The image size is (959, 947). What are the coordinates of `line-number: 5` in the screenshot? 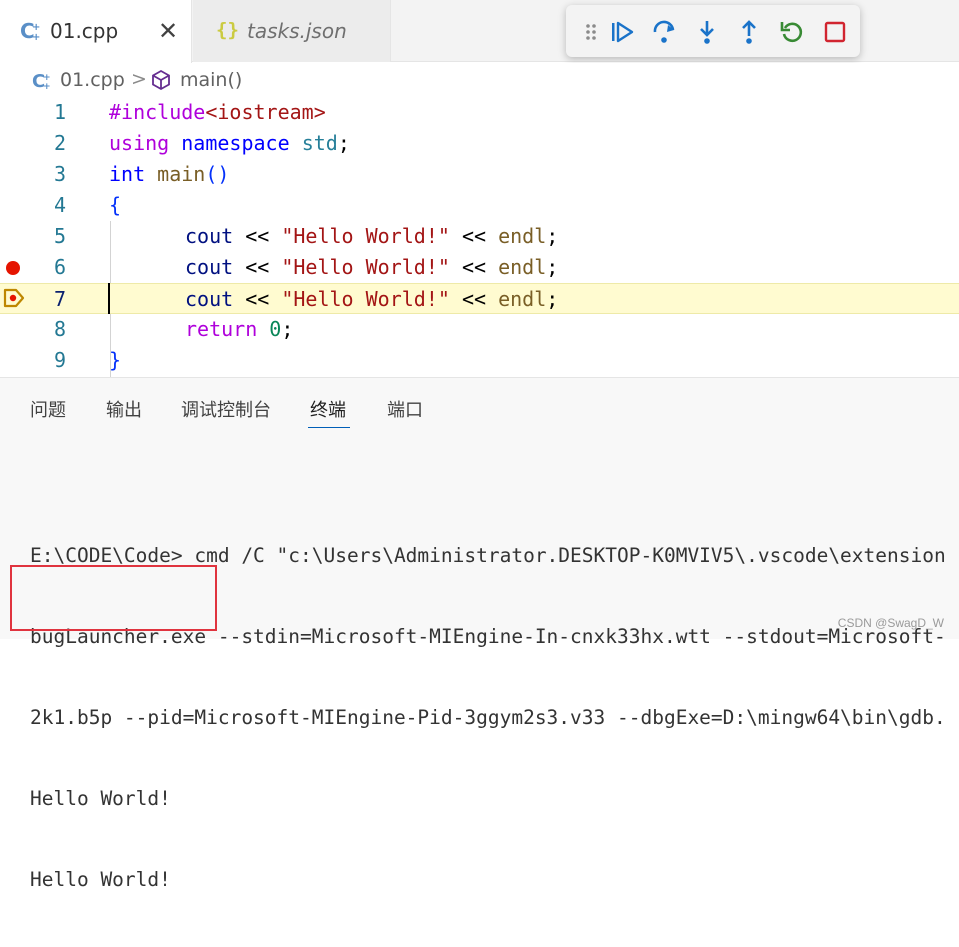 It's located at (59, 236).